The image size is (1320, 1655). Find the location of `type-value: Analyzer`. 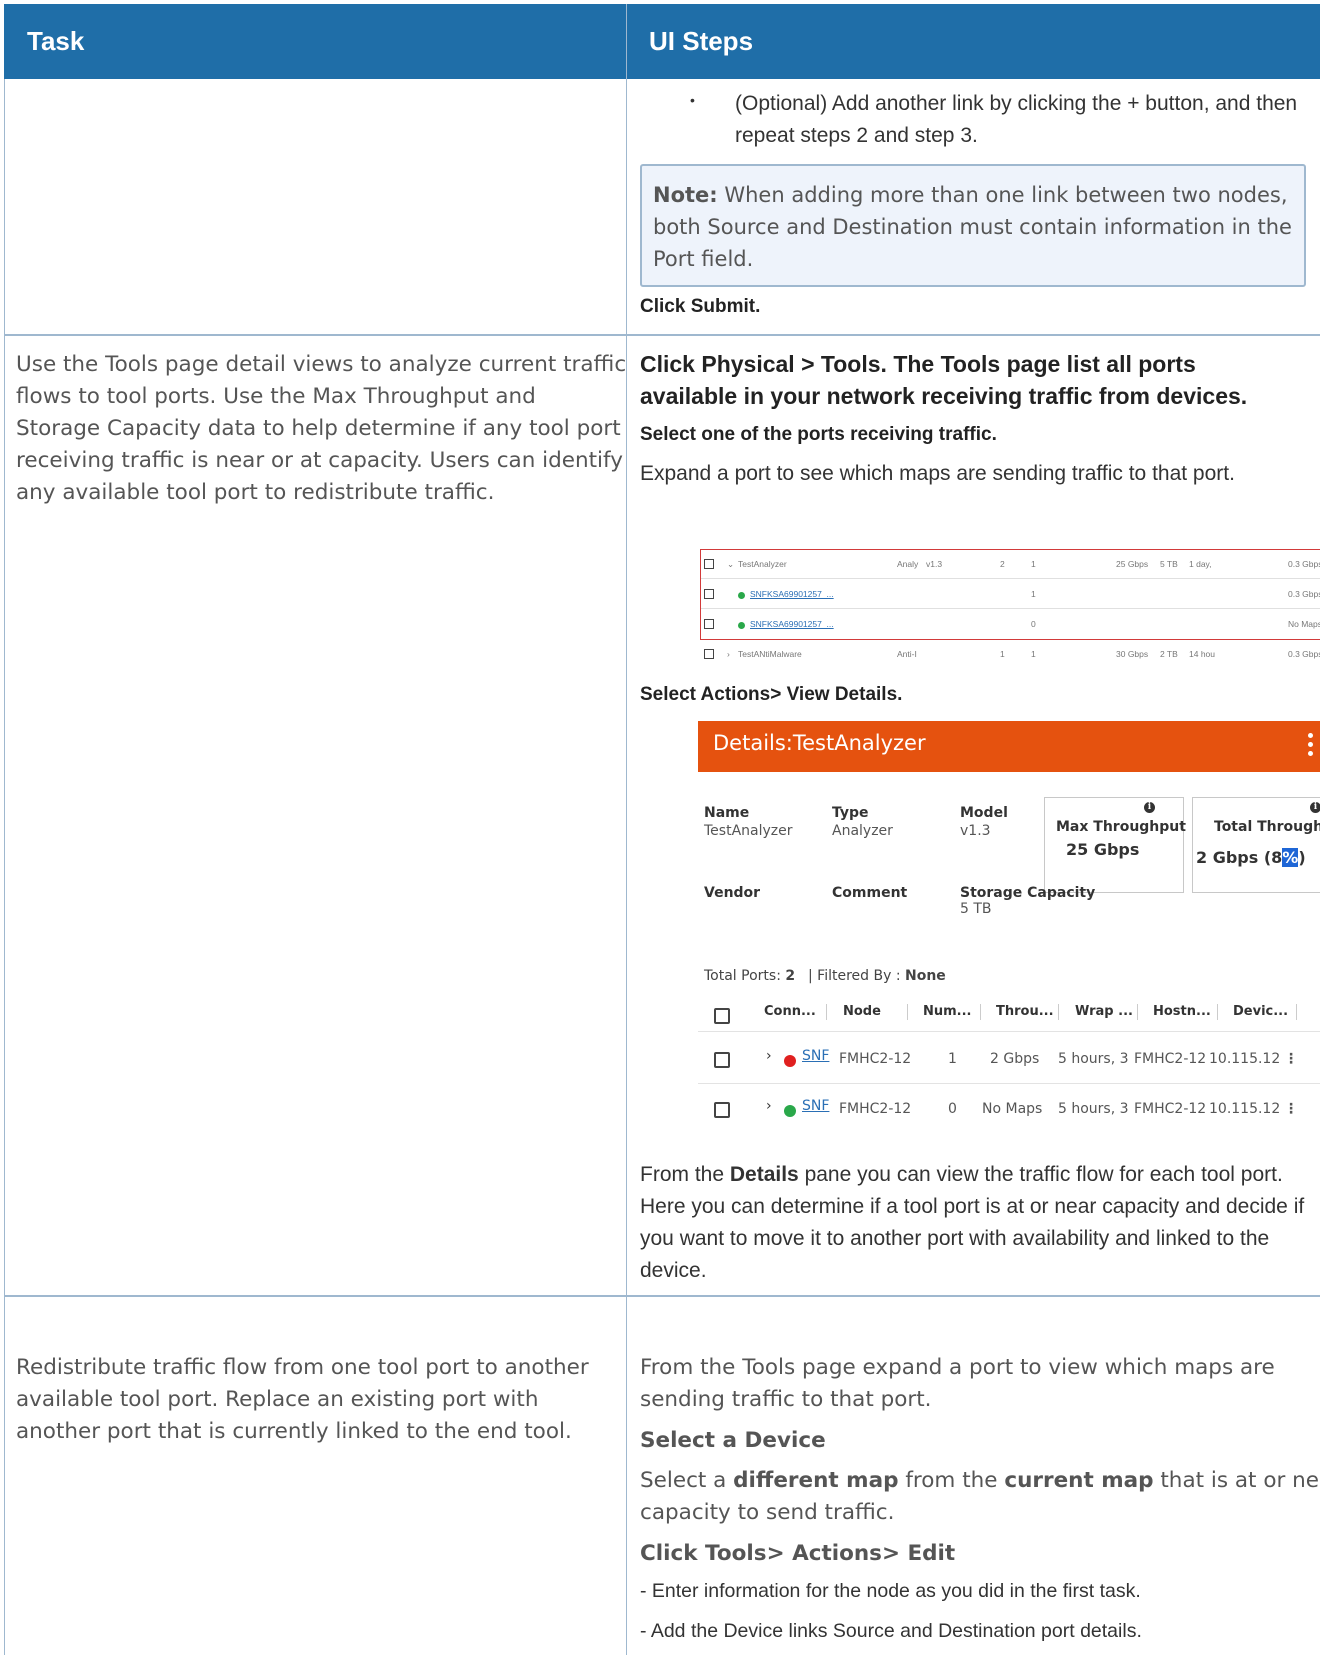

type-value: Analyzer is located at coordinates (862, 831).